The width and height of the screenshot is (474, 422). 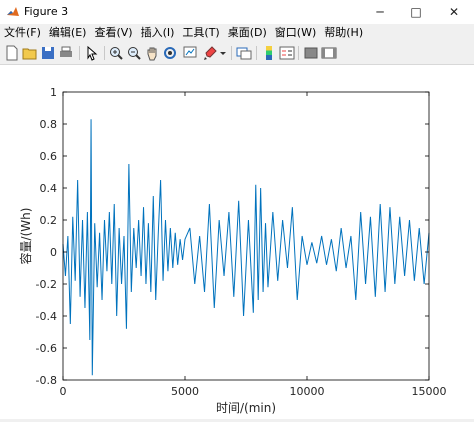 What do you see at coordinates (30, 53) in the screenshot?
I see `open-icon` at bounding box center [30, 53].